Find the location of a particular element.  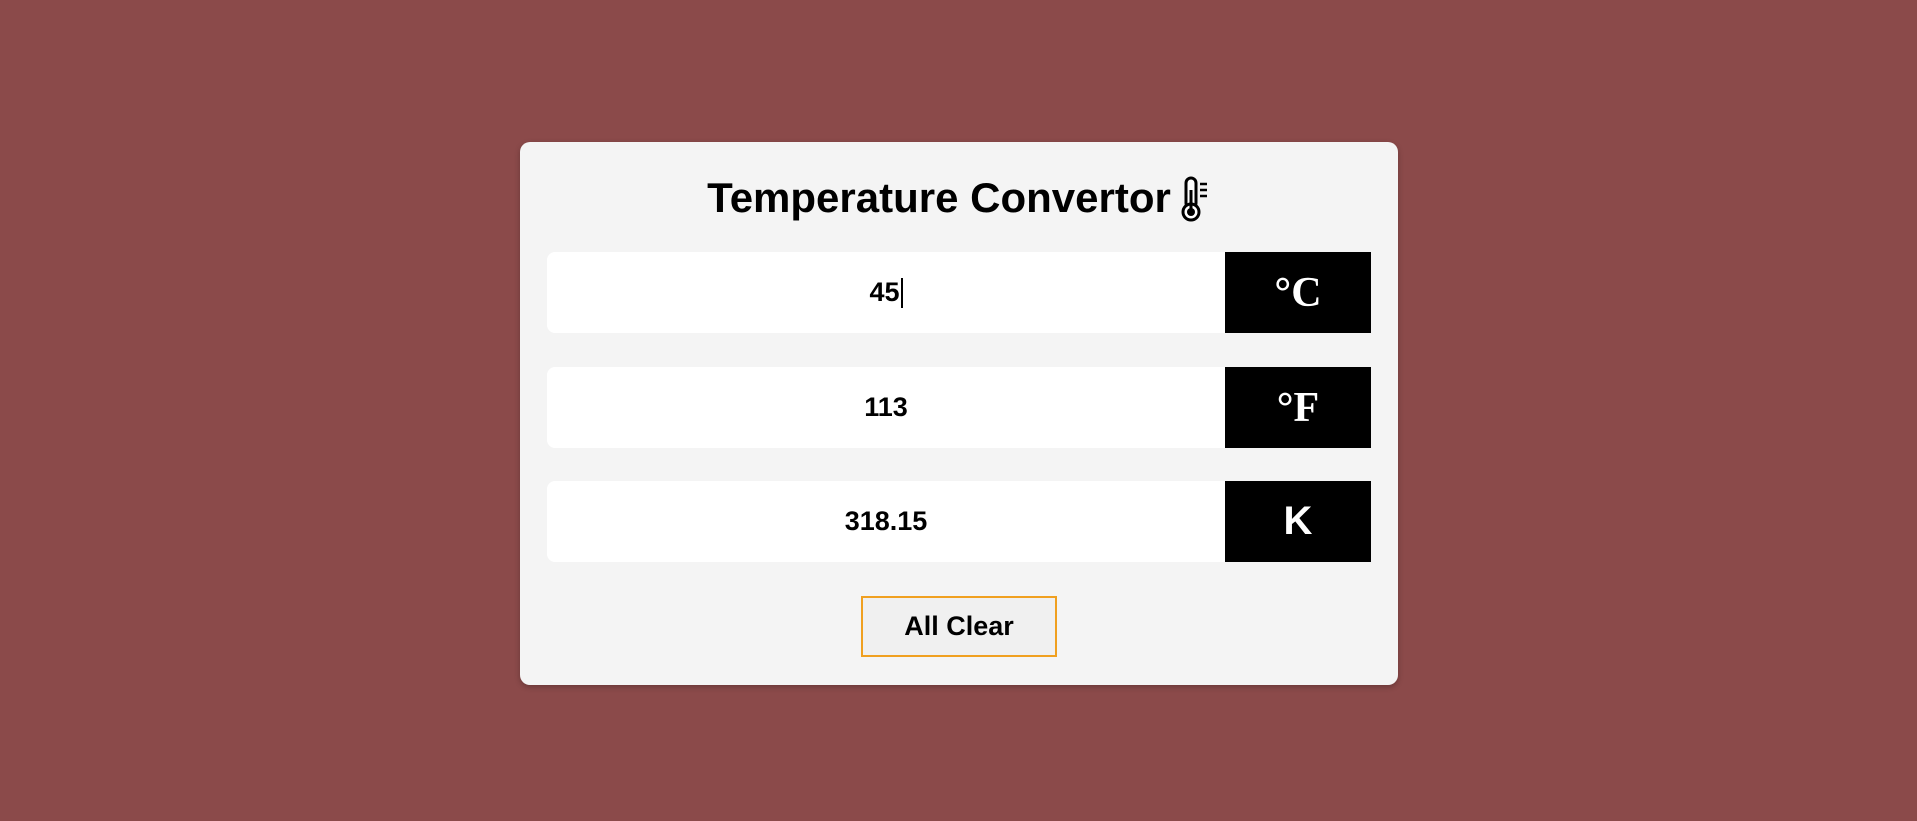

celsius-row: 45 °C is located at coordinates (959, 292).